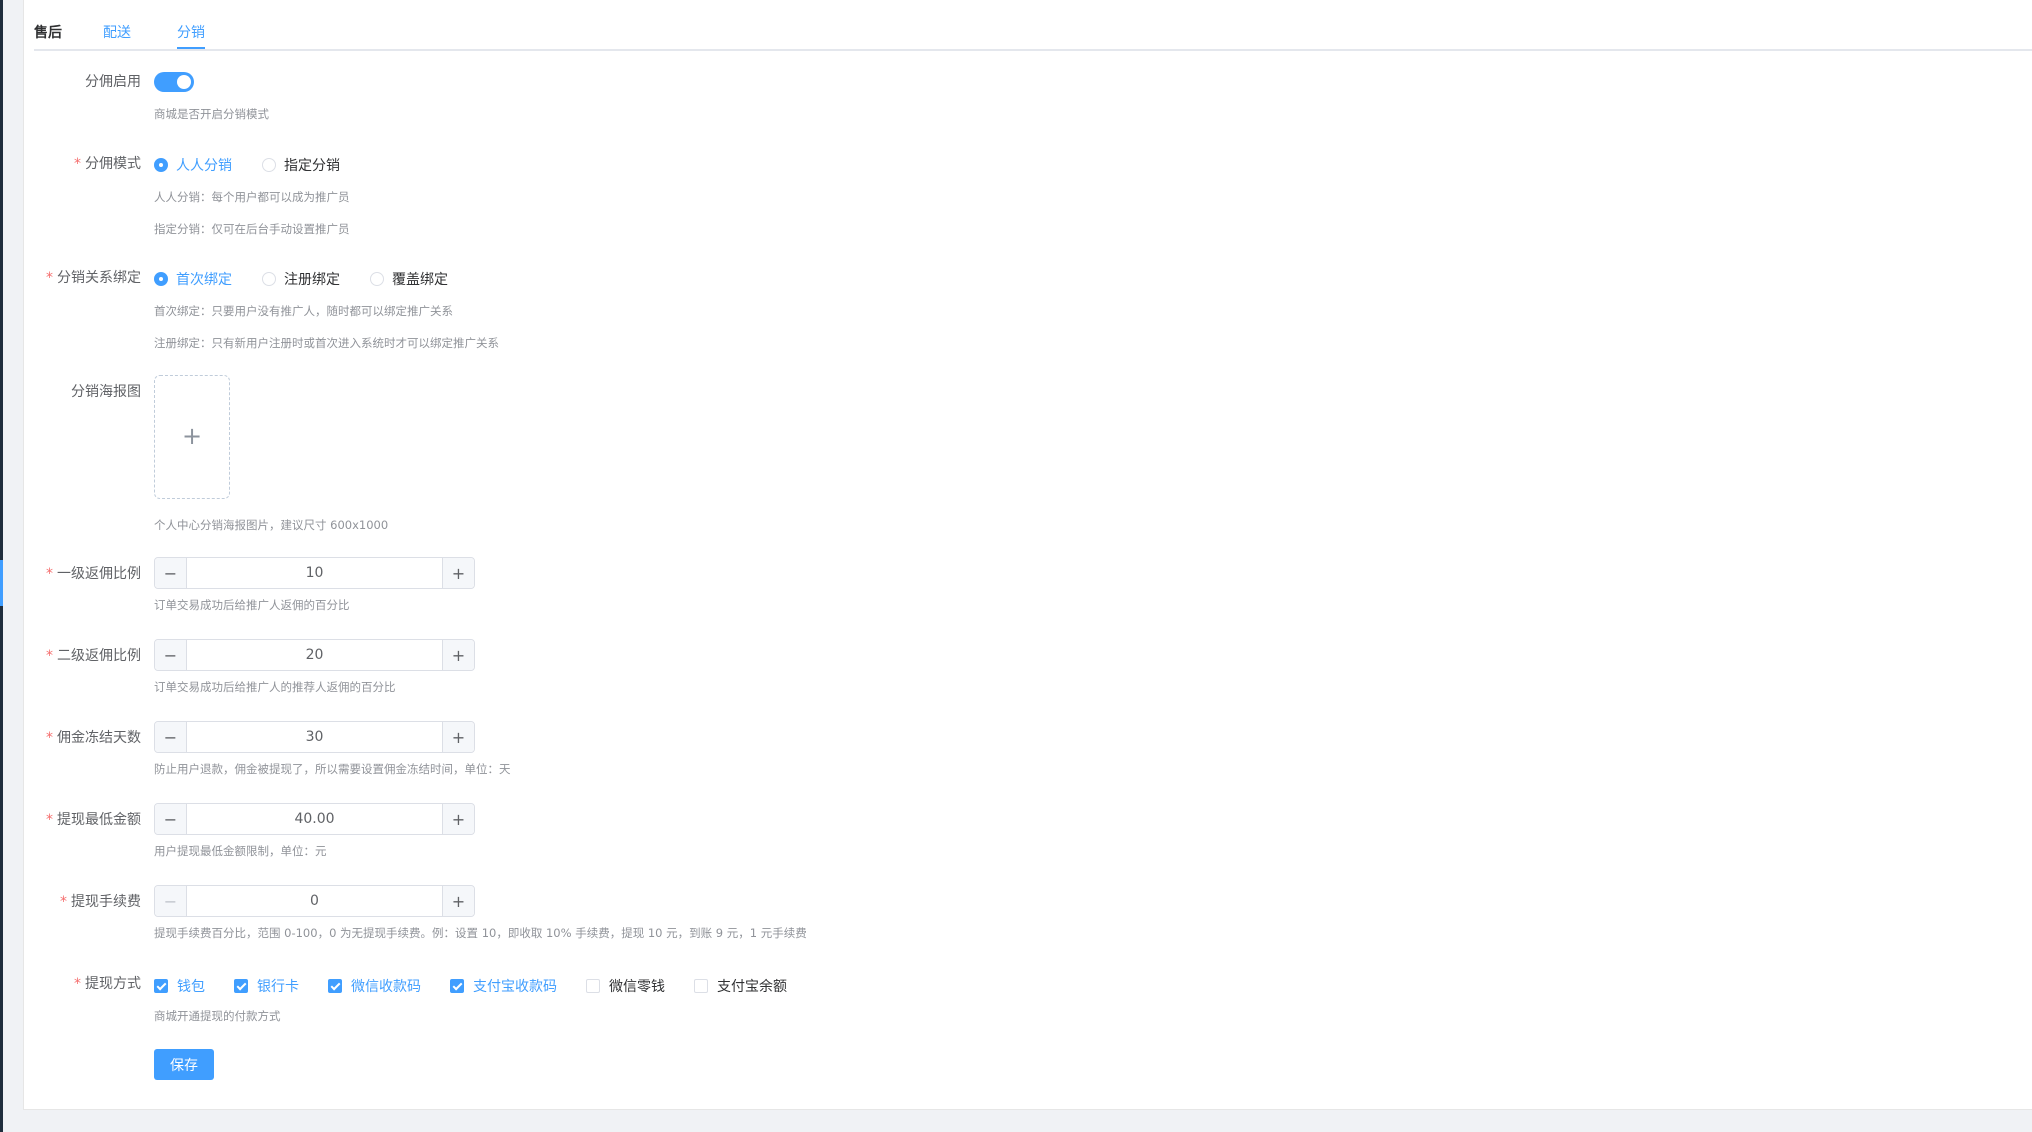 The width and height of the screenshot is (2032, 1132). What do you see at coordinates (1033, 25) in the screenshot?
I see `tabs-bar: 售后 配送 分销` at bounding box center [1033, 25].